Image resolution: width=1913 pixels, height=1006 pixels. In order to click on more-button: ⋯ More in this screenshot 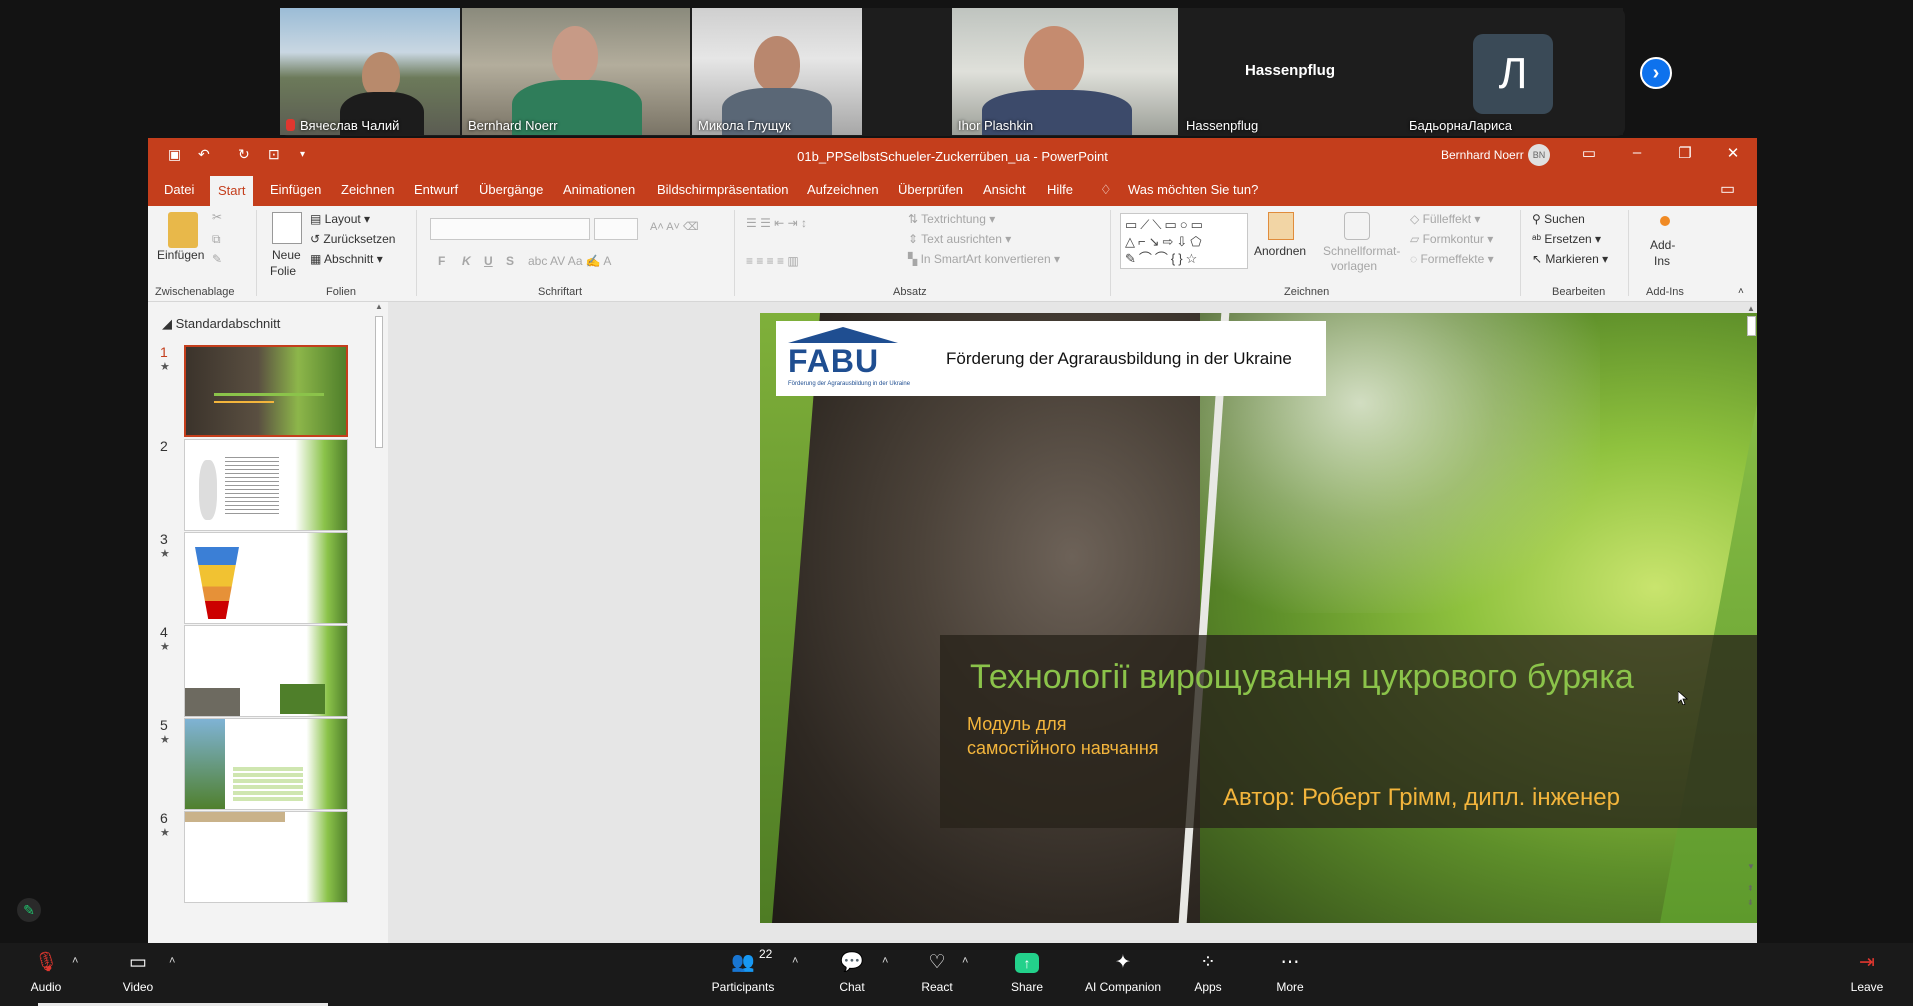, I will do `click(1290, 972)`.